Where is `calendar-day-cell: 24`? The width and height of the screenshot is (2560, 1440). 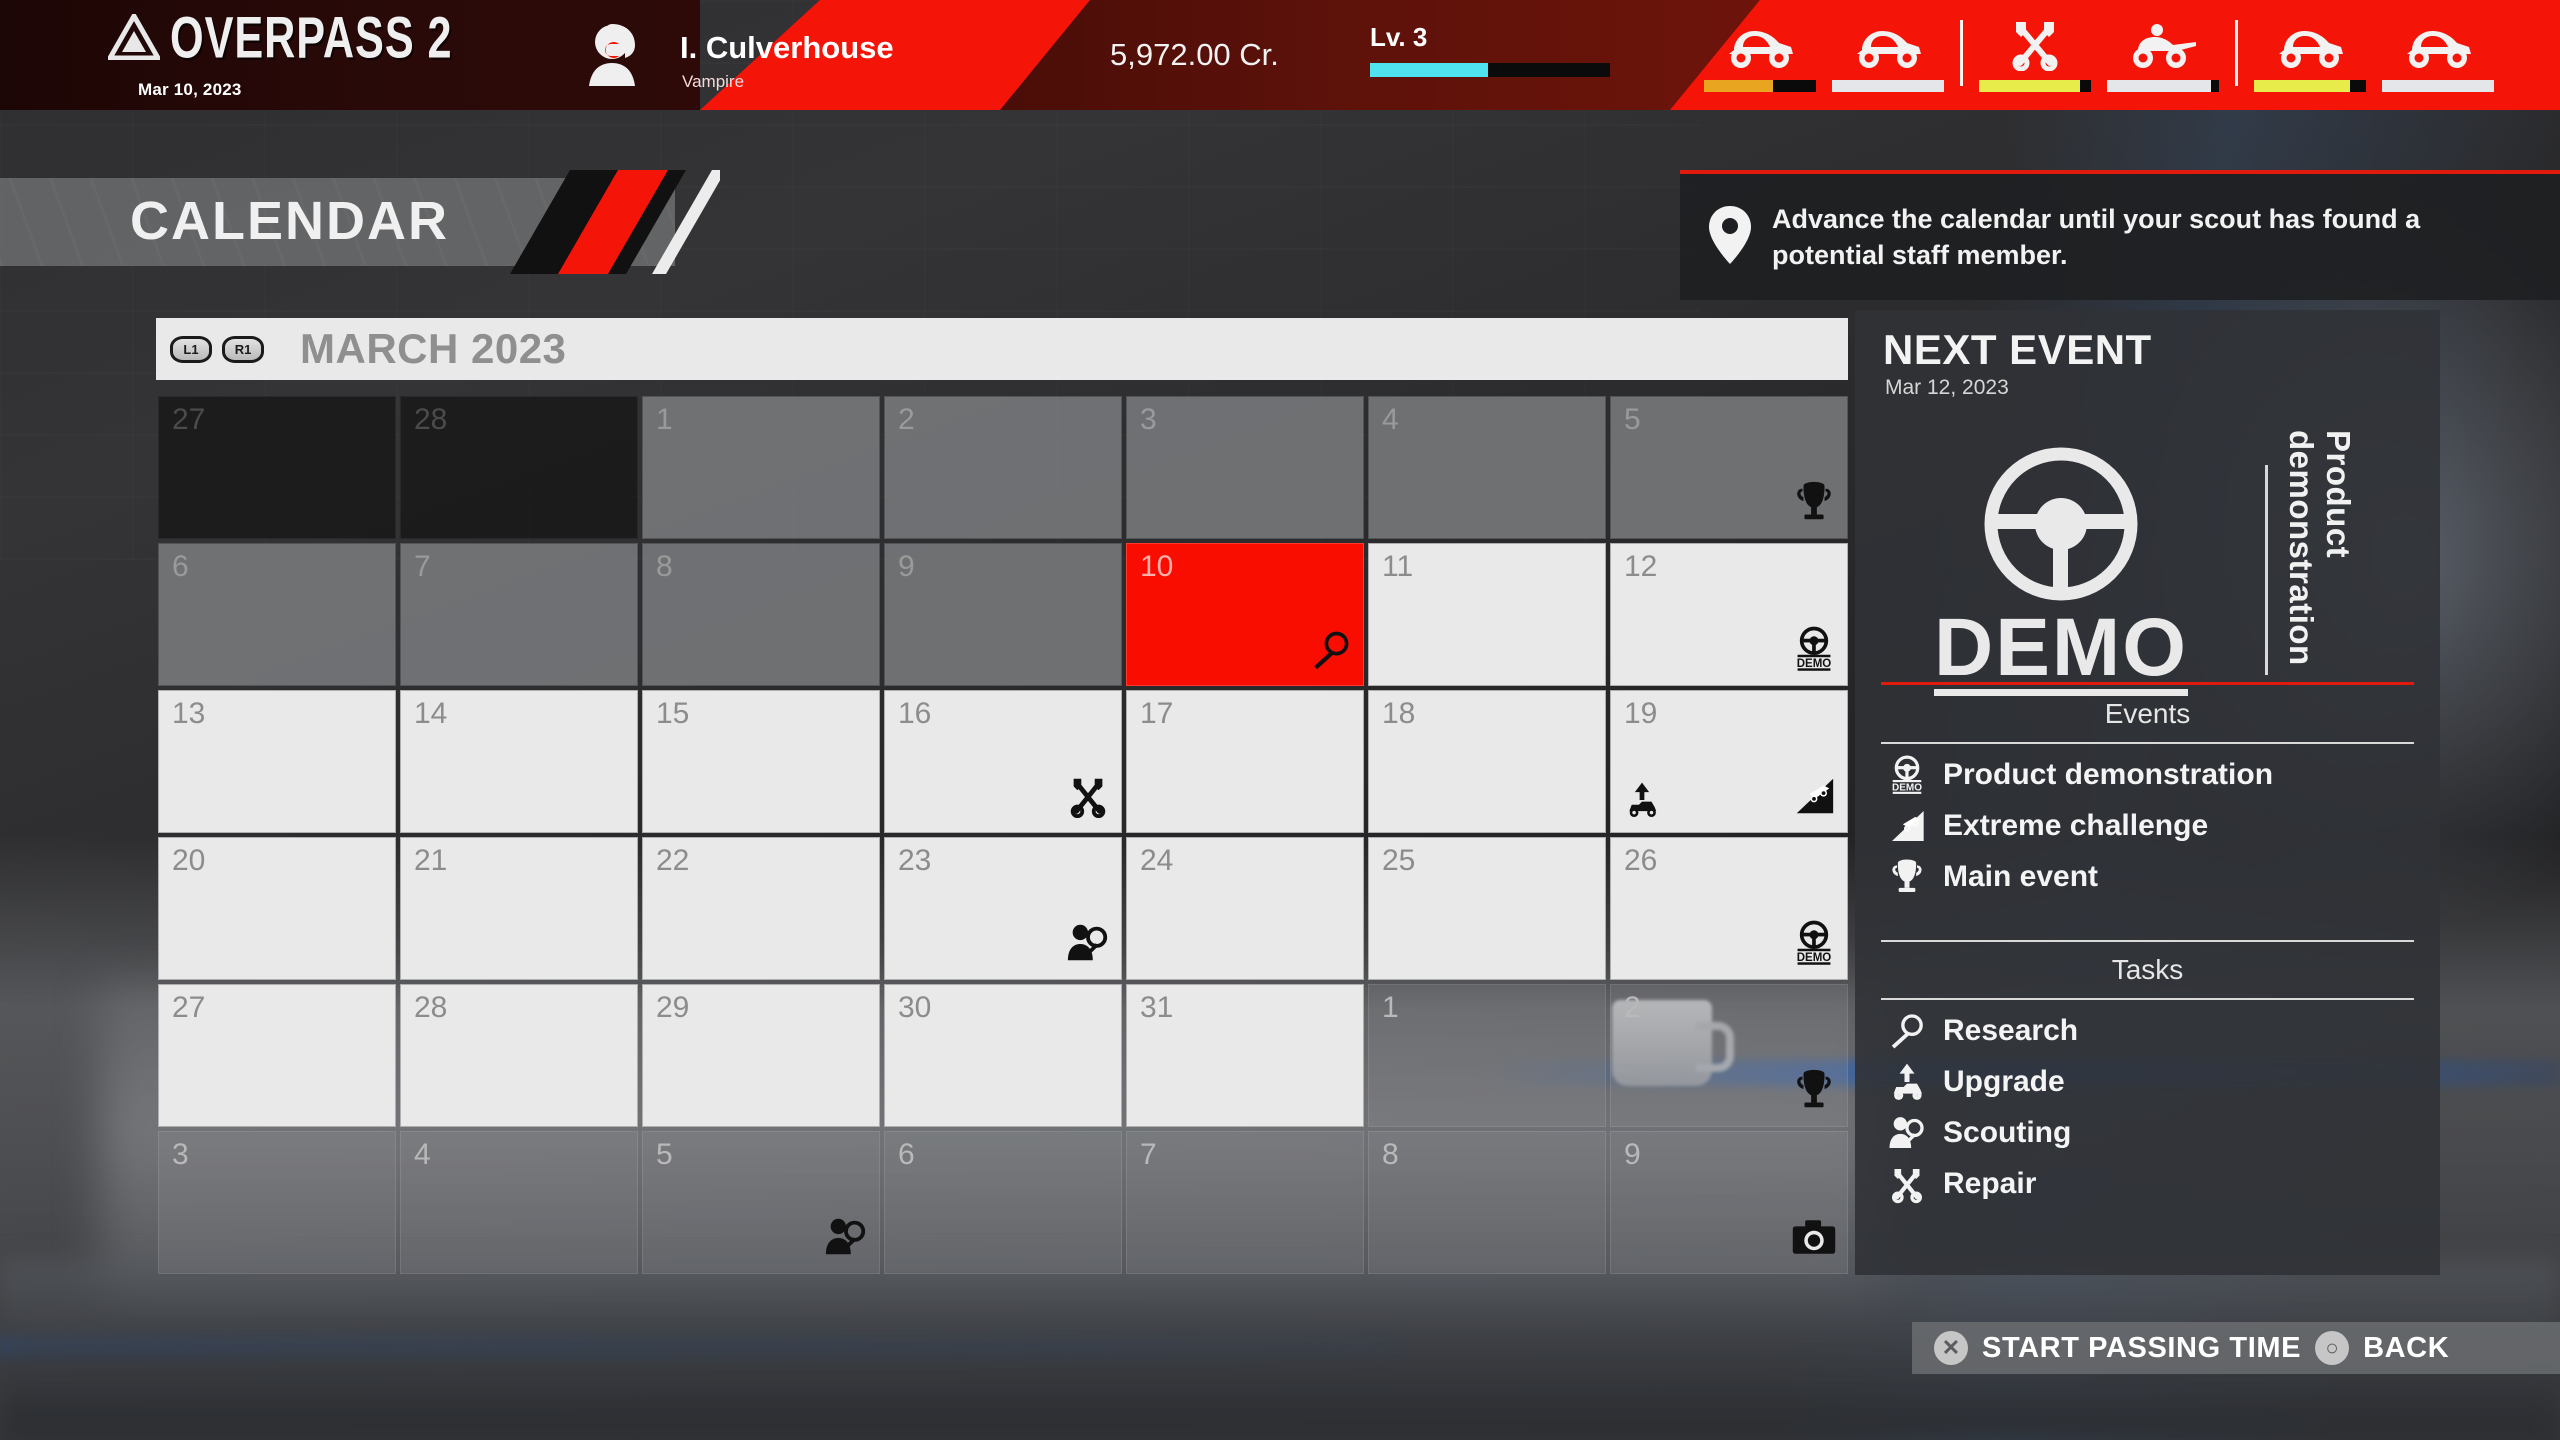 calendar-day-cell: 24 is located at coordinates (1245, 908).